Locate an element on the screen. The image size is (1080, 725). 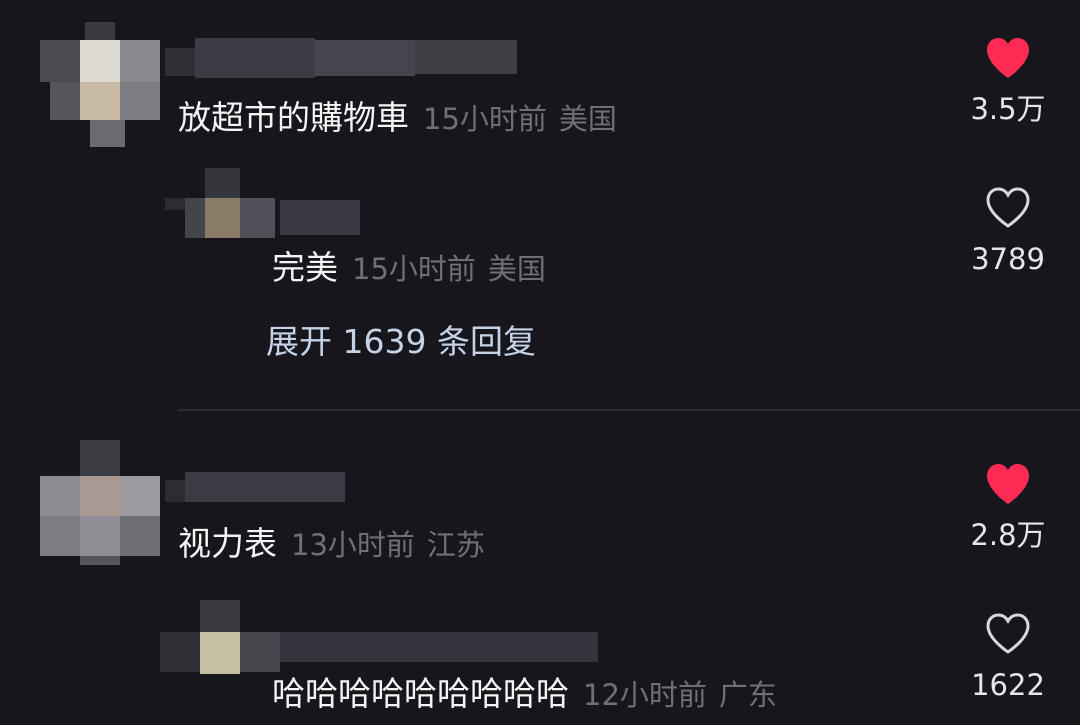
reply-text: 哈哈哈哈哈哈哈哈哈 is located at coordinates (420, 693).